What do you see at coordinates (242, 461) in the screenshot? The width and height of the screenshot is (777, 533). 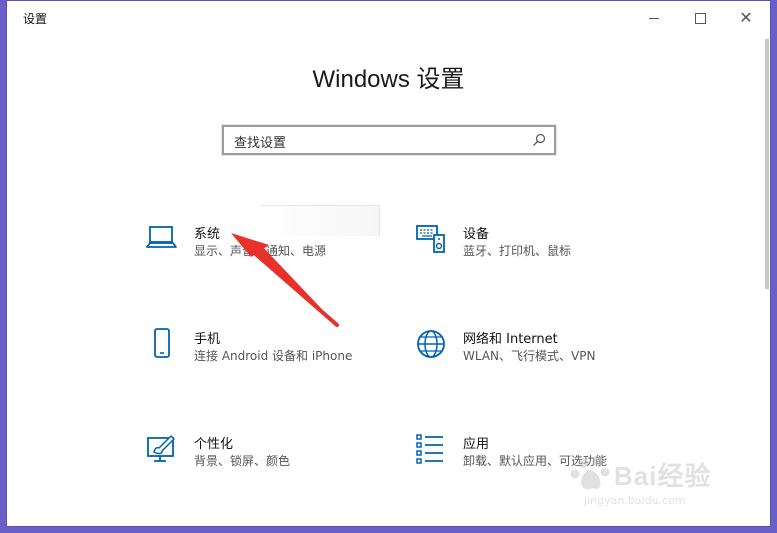 I see `tile-subtitle: 背景、锁屏、颜色` at bounding box center [242, 461].